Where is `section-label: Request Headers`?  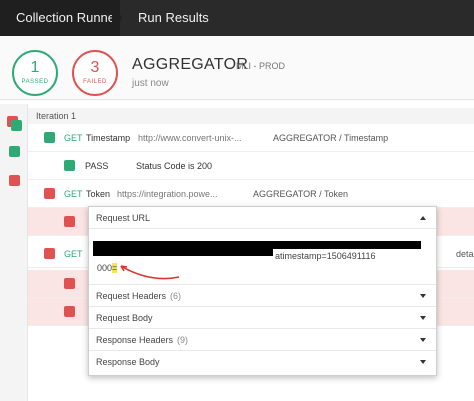
section-label: Request Headers is located at coordinates (131, 296).